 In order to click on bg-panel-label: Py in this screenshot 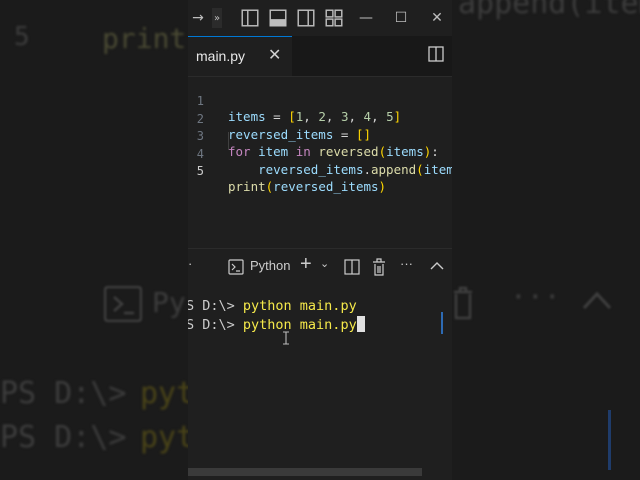, I will do `click(169, 302)`.